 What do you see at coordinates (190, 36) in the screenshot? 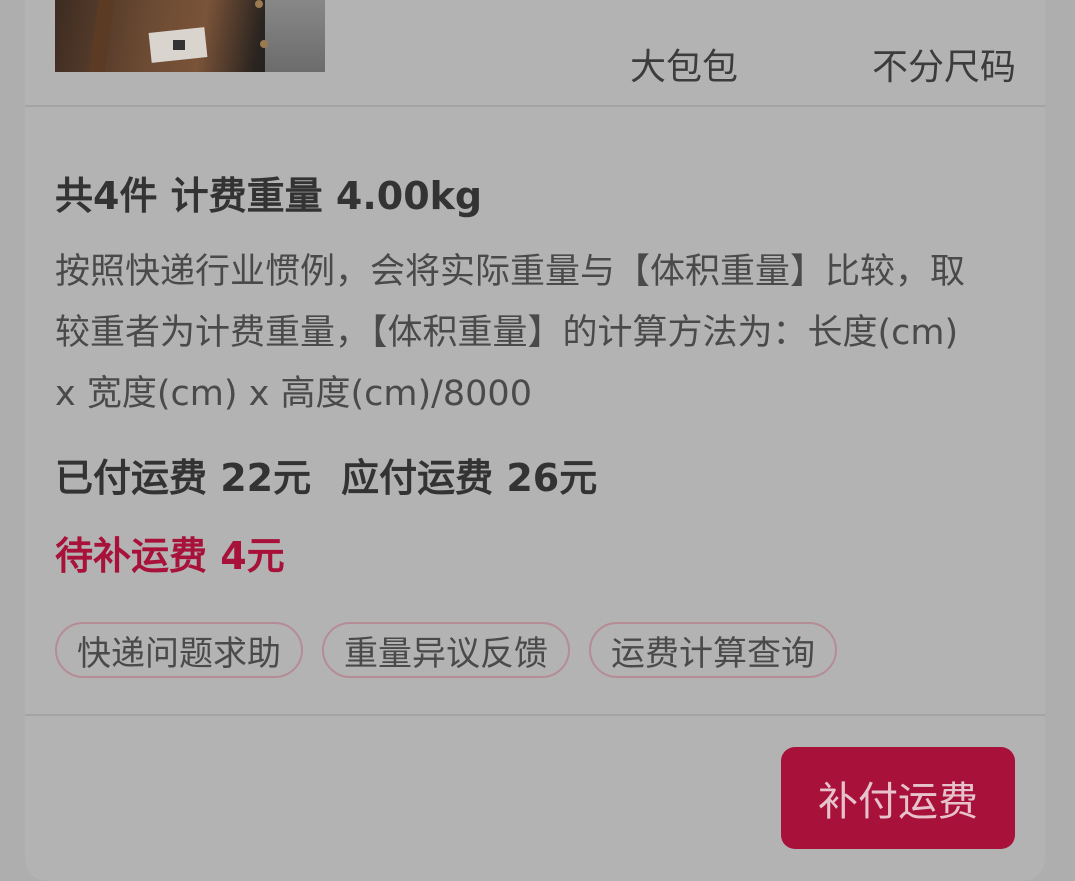
I see `product-thumbnail` at bounding box center [190, 36].